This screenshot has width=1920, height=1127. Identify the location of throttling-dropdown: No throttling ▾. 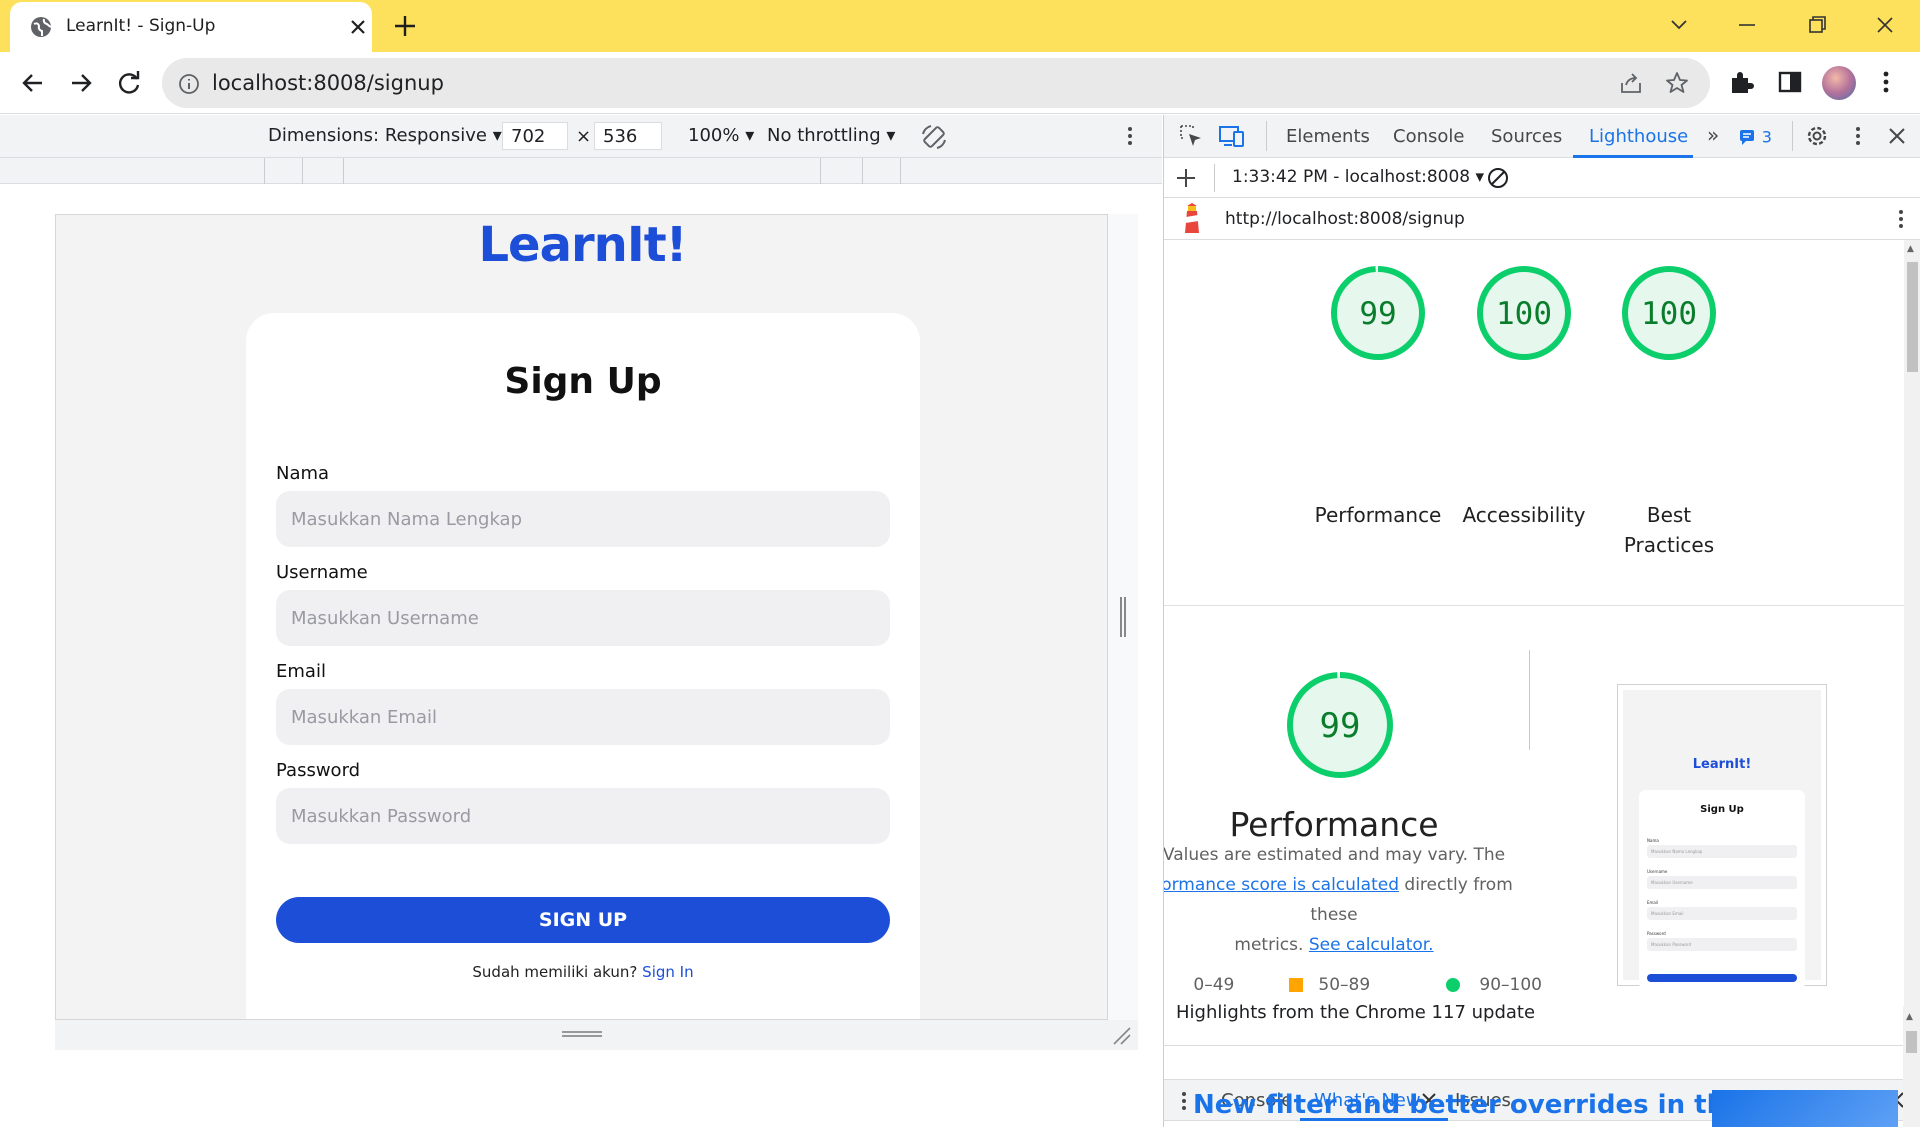
(831, 135).